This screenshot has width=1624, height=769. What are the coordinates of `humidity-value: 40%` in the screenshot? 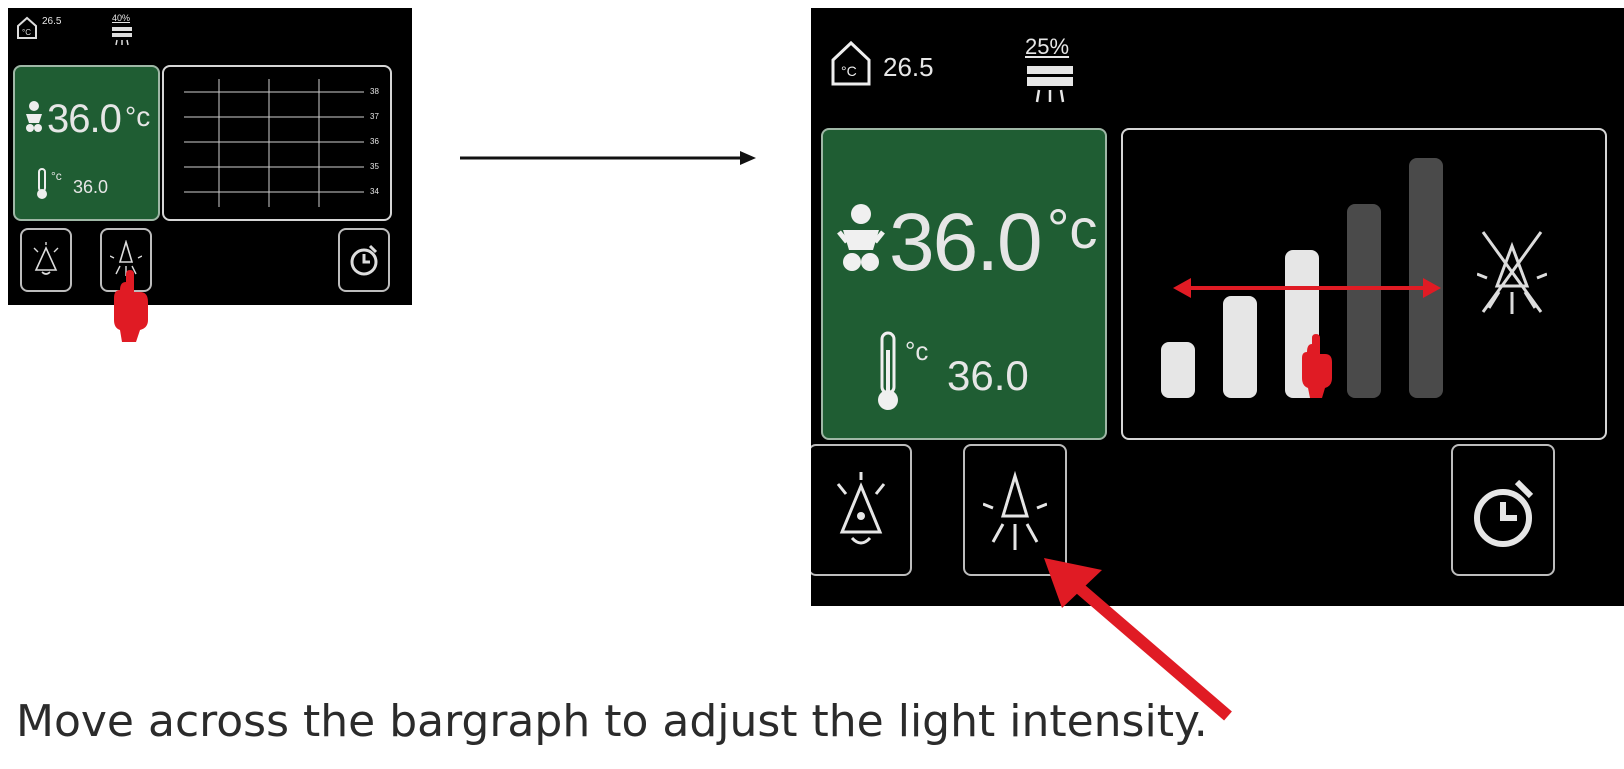 It's located at (121, 18).